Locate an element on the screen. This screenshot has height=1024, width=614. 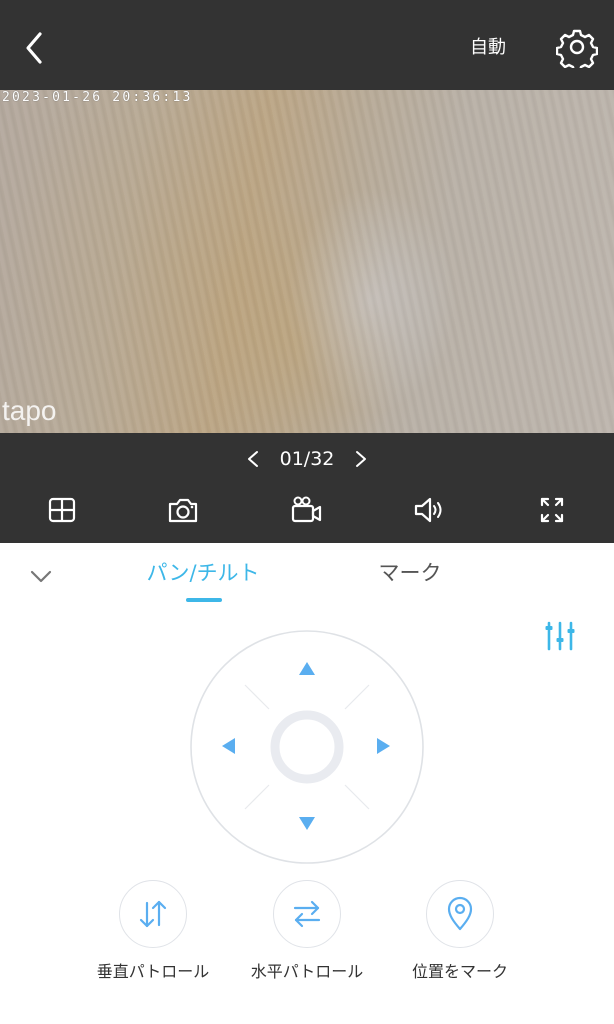
layout-grid-icon is located at coordinates (62, 510).